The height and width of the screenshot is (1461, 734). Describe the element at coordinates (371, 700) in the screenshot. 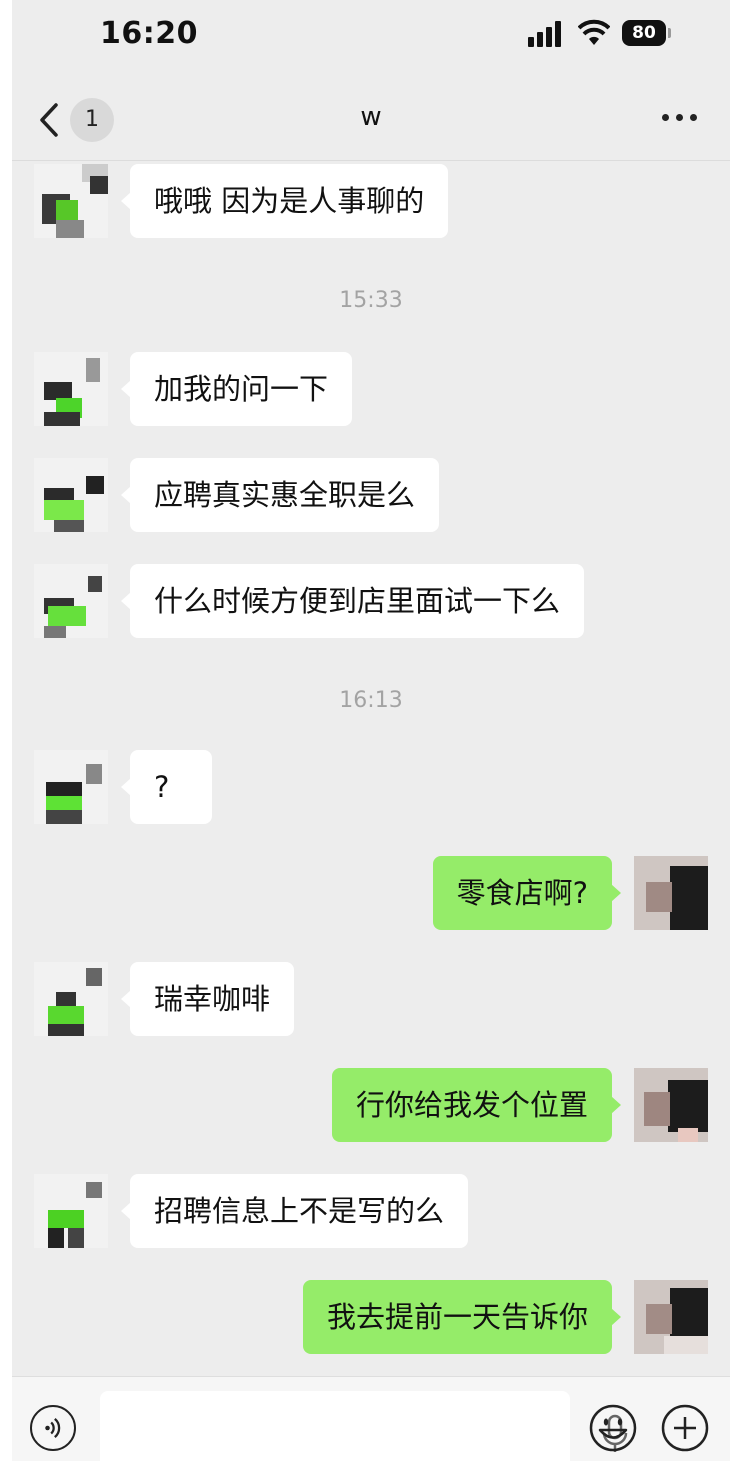

I see `timestamp: 16:13` at that location.